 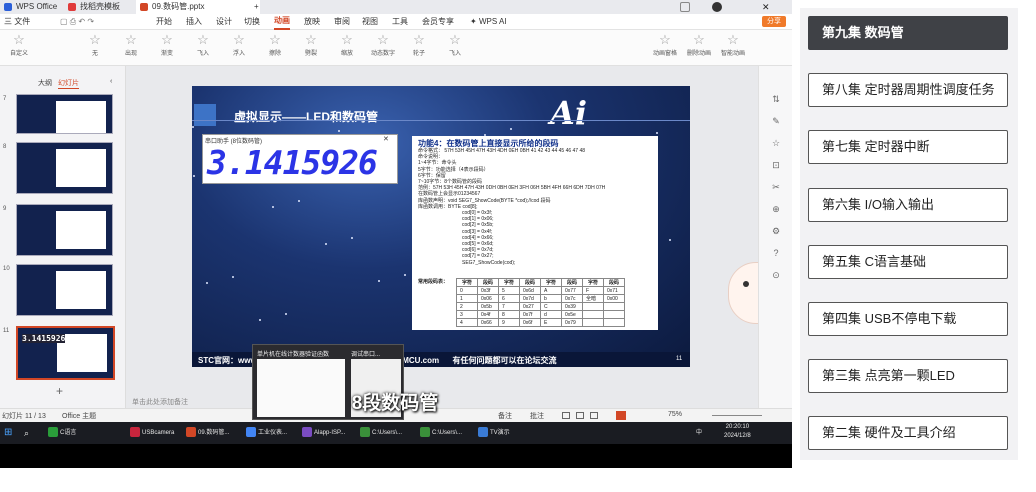 What do you see at coordinates (509, 298) in the screenshot?
I see `table-cell: 6` at bounding box center [509, 298].